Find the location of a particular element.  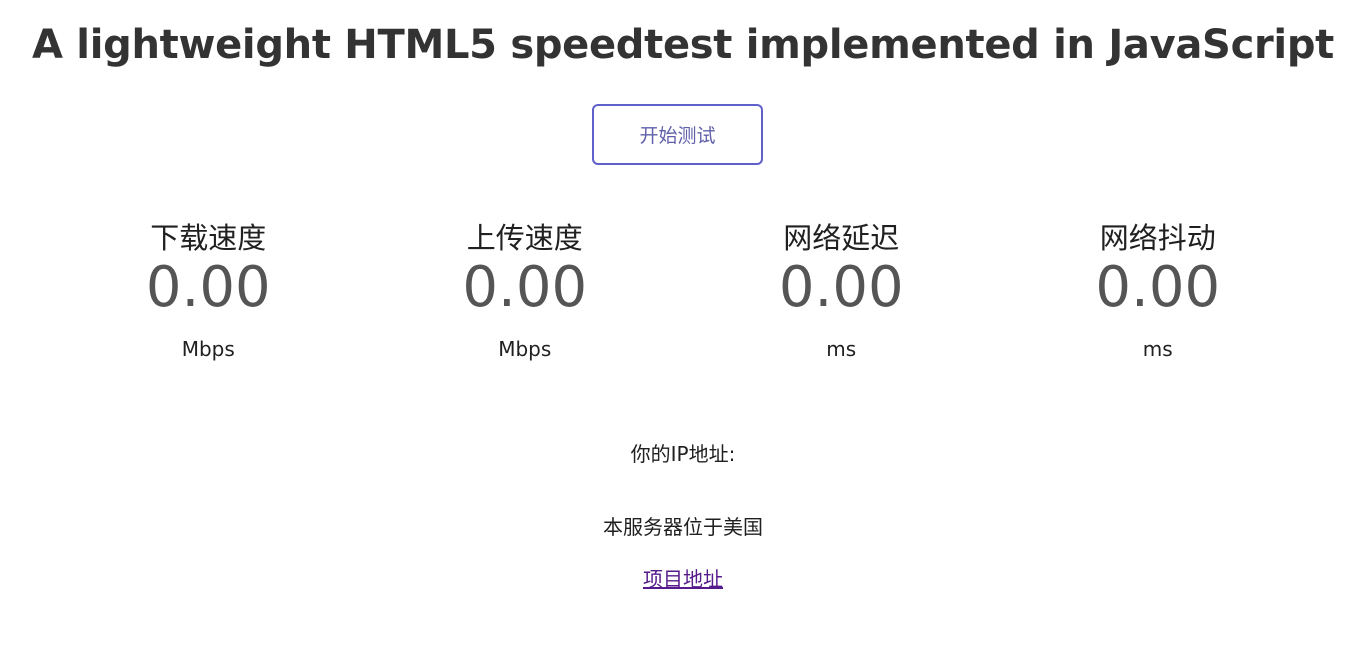

metric-download: 下载速度 0.00 Mbps is located at coordinates (208, 290).